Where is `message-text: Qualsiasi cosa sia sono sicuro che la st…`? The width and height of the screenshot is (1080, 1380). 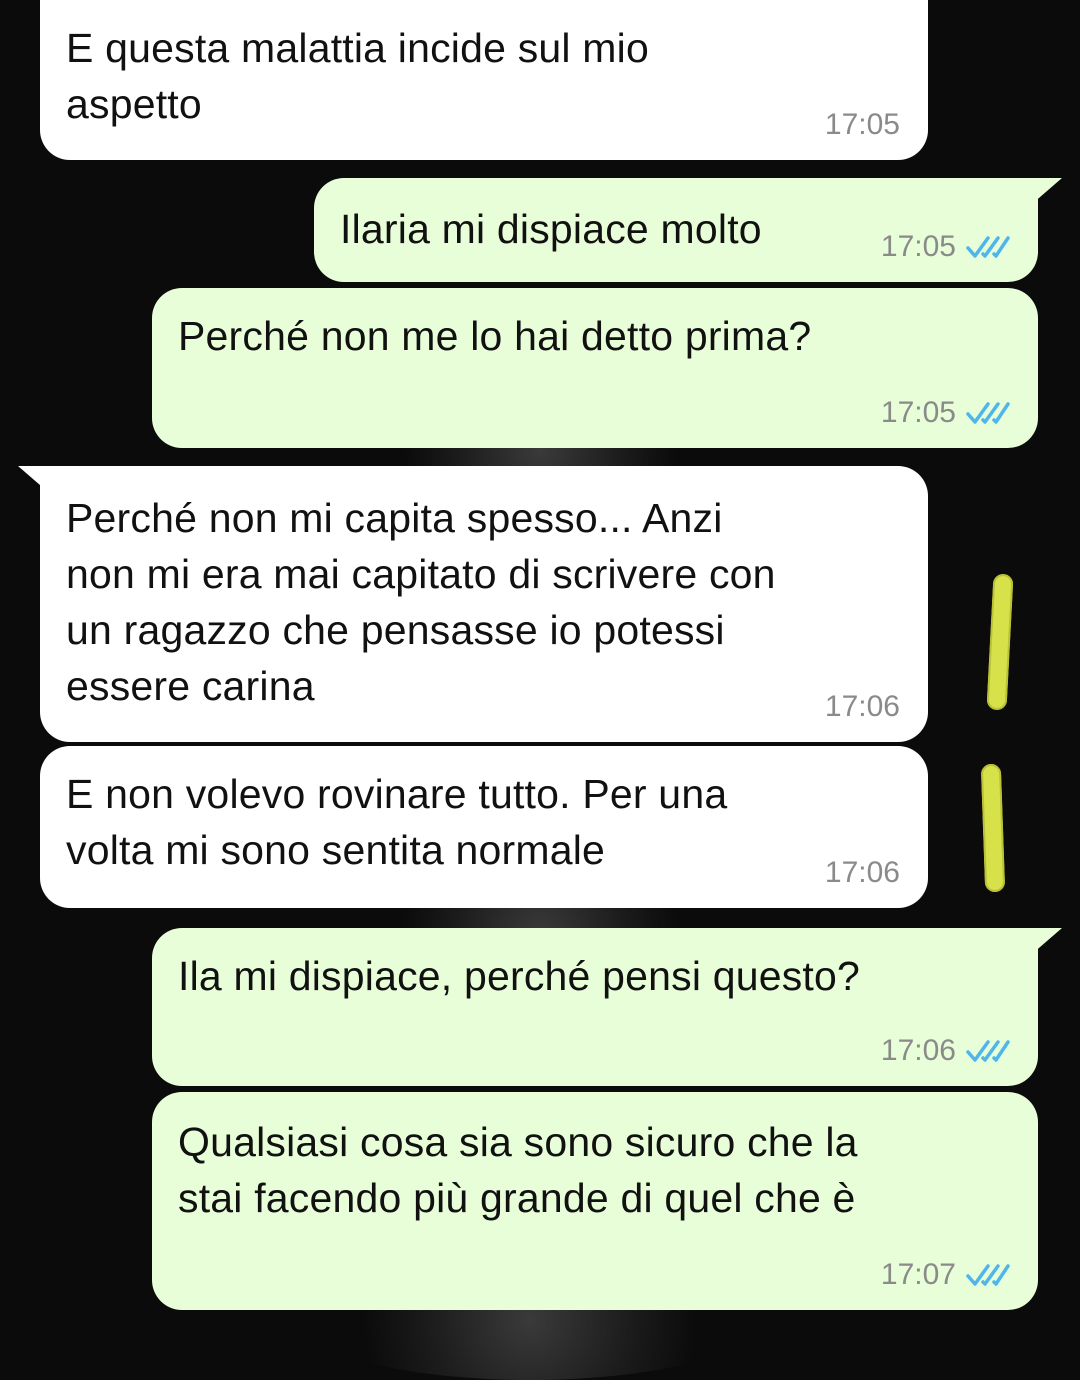
message-text: Qualsiasi cosa sia sono sicuro che la st… is located at coordinates (518, 1170).